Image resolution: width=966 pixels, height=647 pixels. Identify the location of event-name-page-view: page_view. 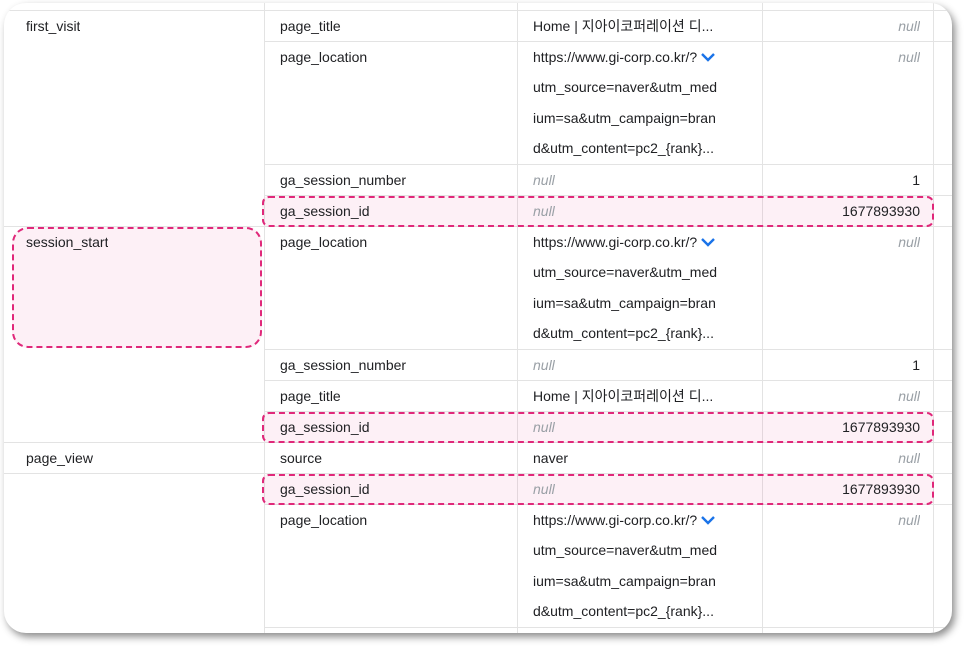
(59, 458).